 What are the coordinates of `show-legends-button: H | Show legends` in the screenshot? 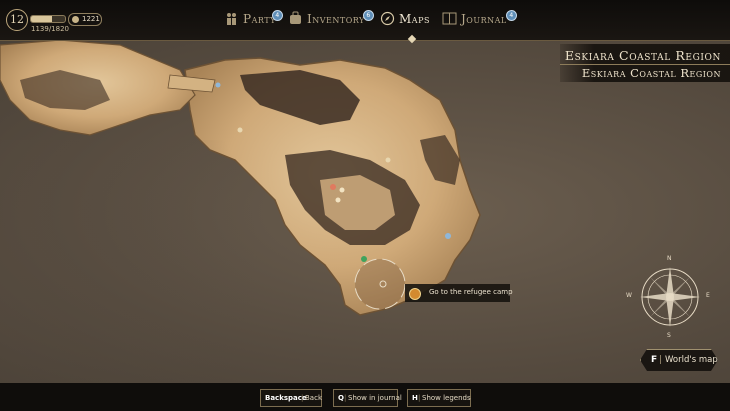 It's located at (439, 398).